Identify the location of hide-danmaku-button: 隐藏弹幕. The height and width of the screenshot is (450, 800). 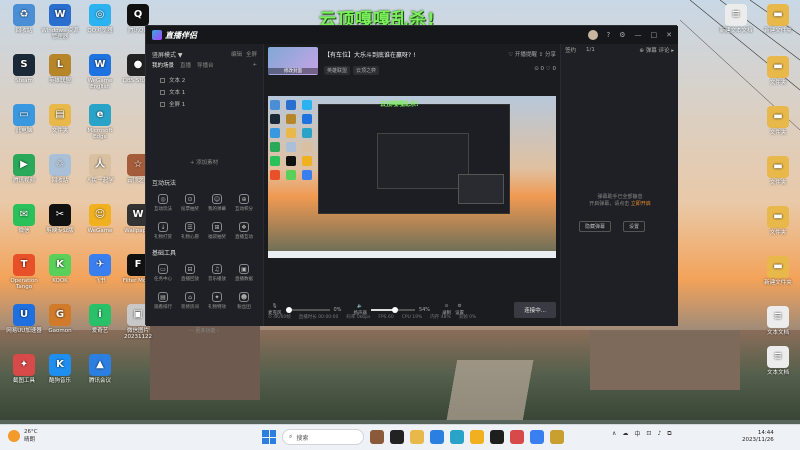
(595, 226).